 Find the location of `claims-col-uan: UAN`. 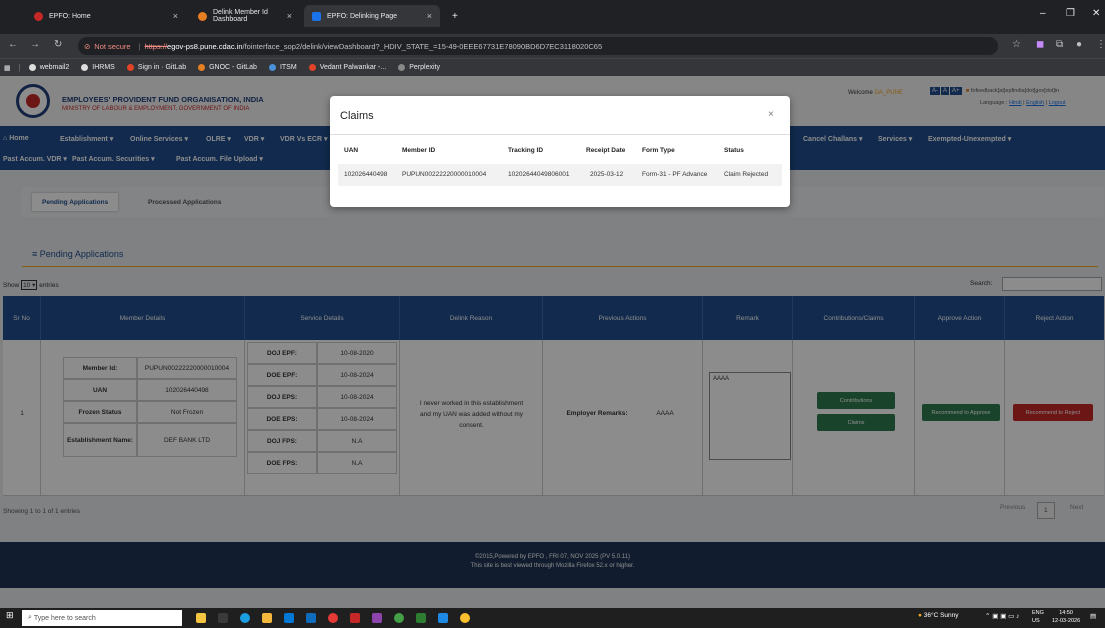

claims-col-uan: UAN is located at coordinates (351, 150).